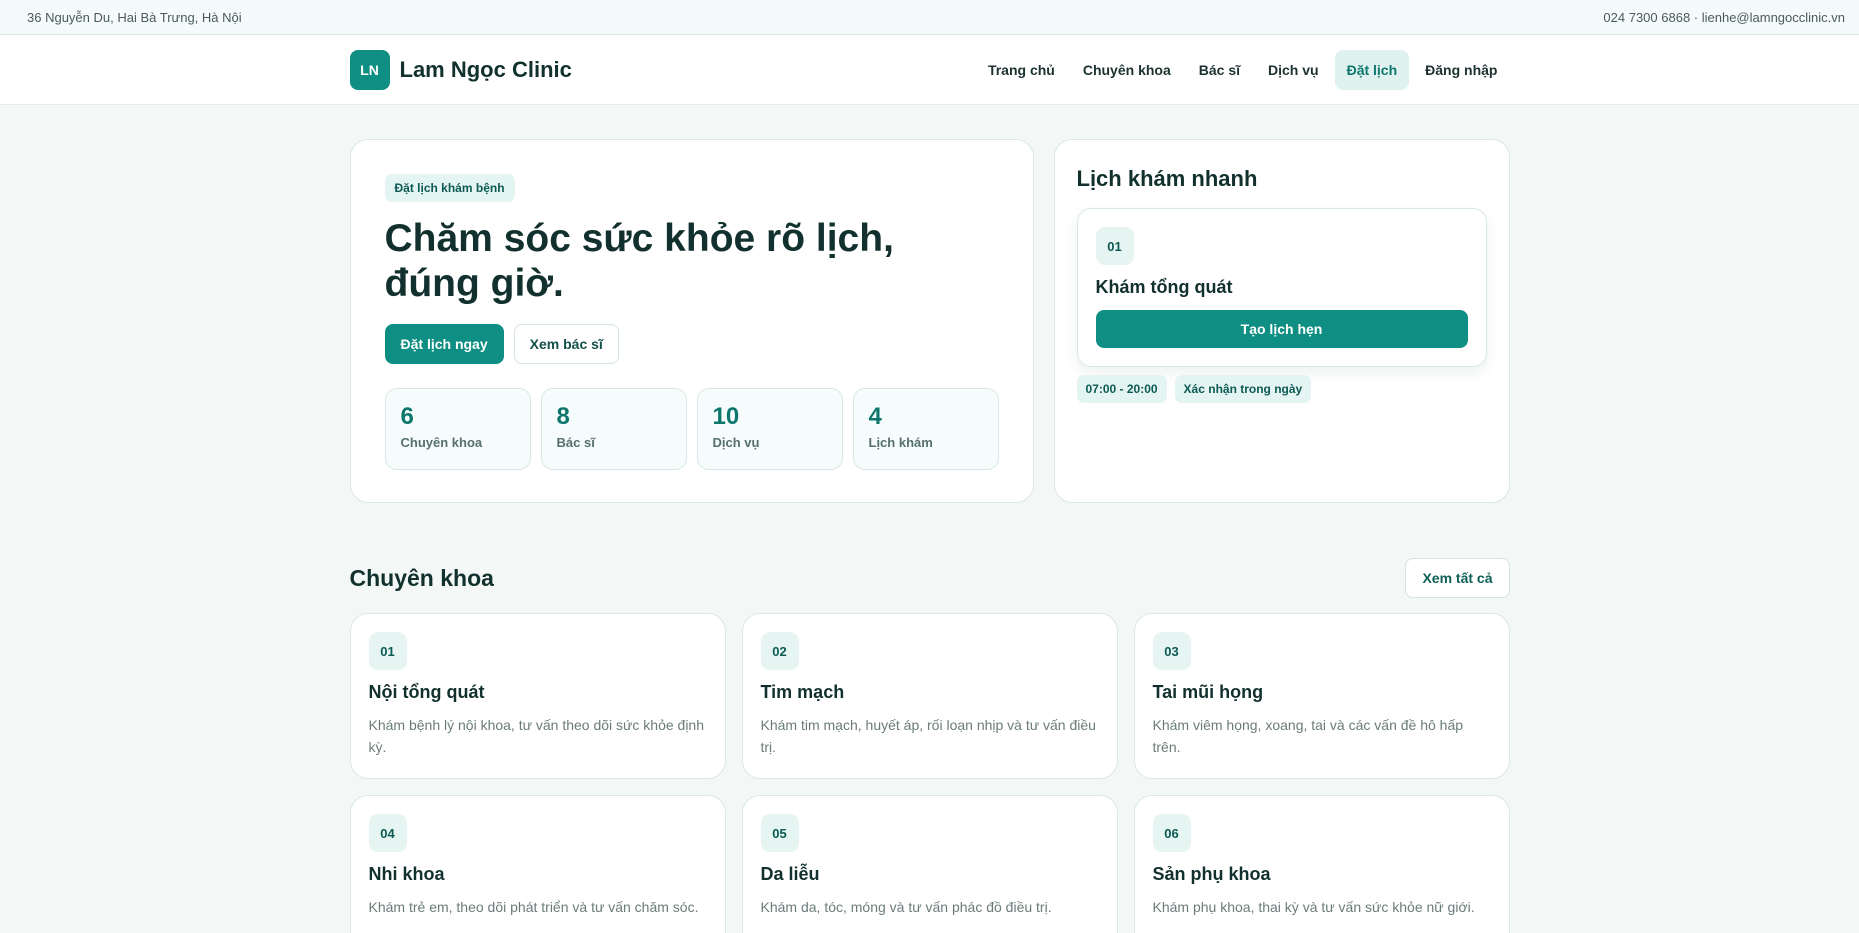 The width and height of the screenshot is (1859, 933). I want to click on brand-name: Lam Ngọc Clinic, so click(485, 69).